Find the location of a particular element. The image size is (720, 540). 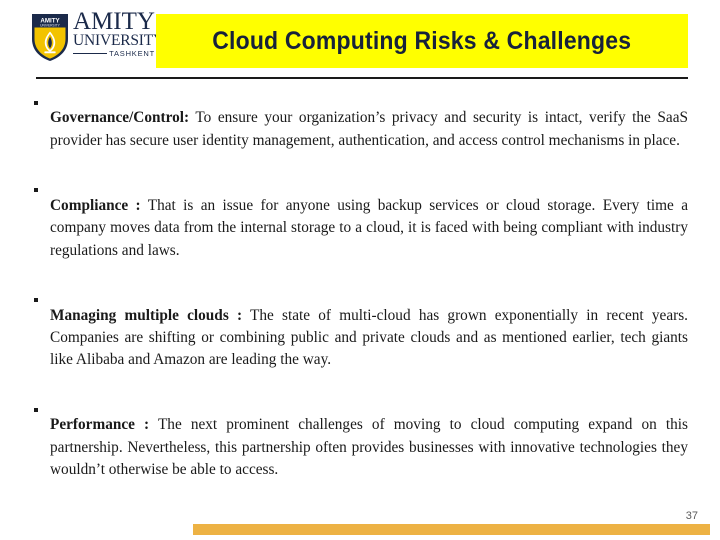

bullet-lead: Compliance : is located at coordinates (95, 205).